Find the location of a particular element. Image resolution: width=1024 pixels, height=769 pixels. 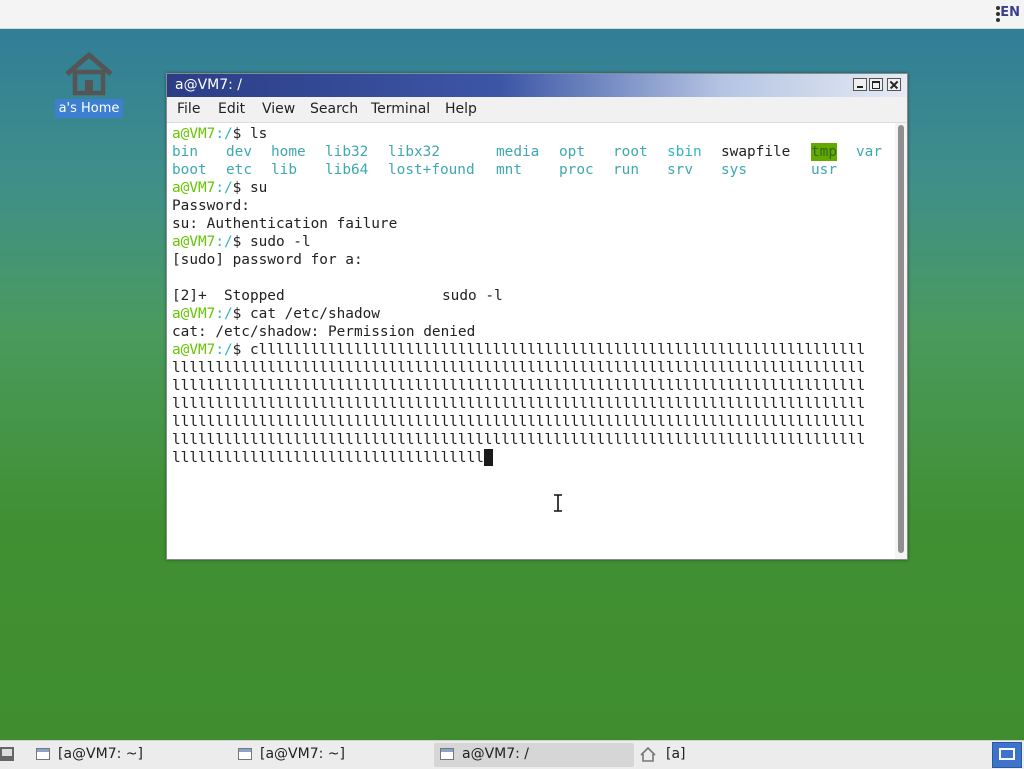

terminal-line: a@VM7:/$ su is located at coordinates (220, 188).